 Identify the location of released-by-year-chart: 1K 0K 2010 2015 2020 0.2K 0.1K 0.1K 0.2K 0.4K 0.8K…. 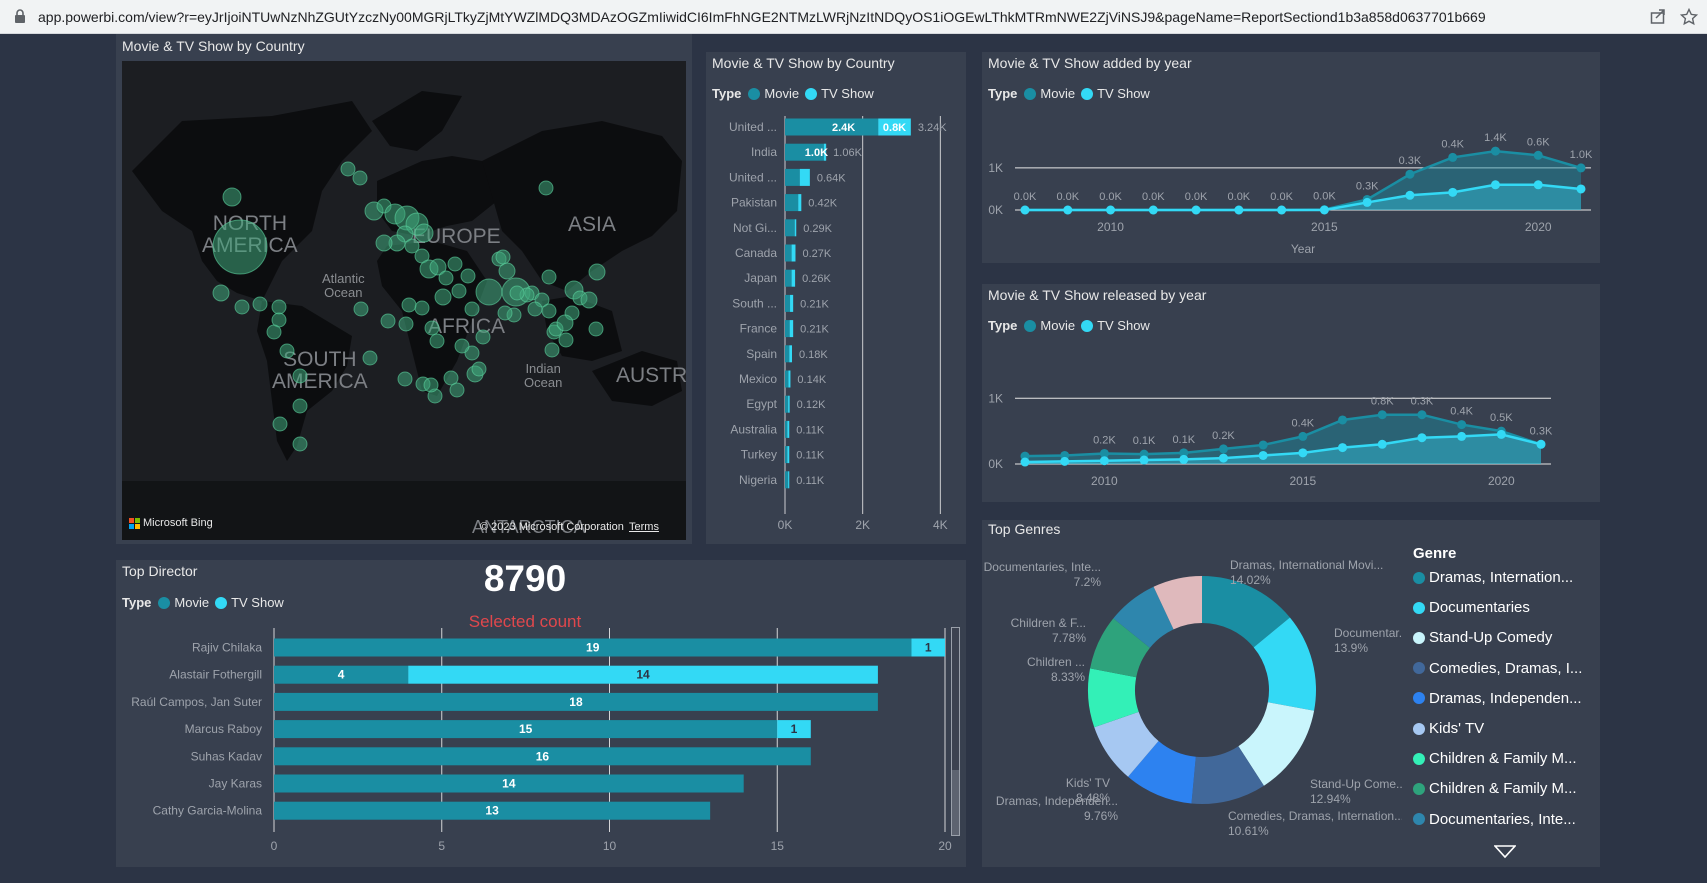
(1291, 417).